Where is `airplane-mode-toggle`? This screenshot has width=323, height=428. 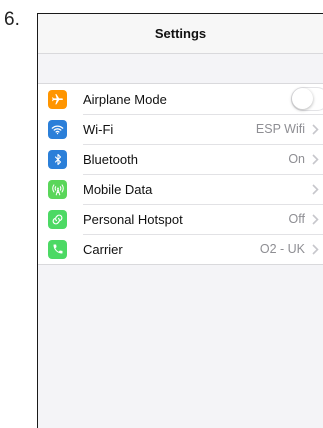
airplane-mode-toggle is located at coordinates (307, 99).